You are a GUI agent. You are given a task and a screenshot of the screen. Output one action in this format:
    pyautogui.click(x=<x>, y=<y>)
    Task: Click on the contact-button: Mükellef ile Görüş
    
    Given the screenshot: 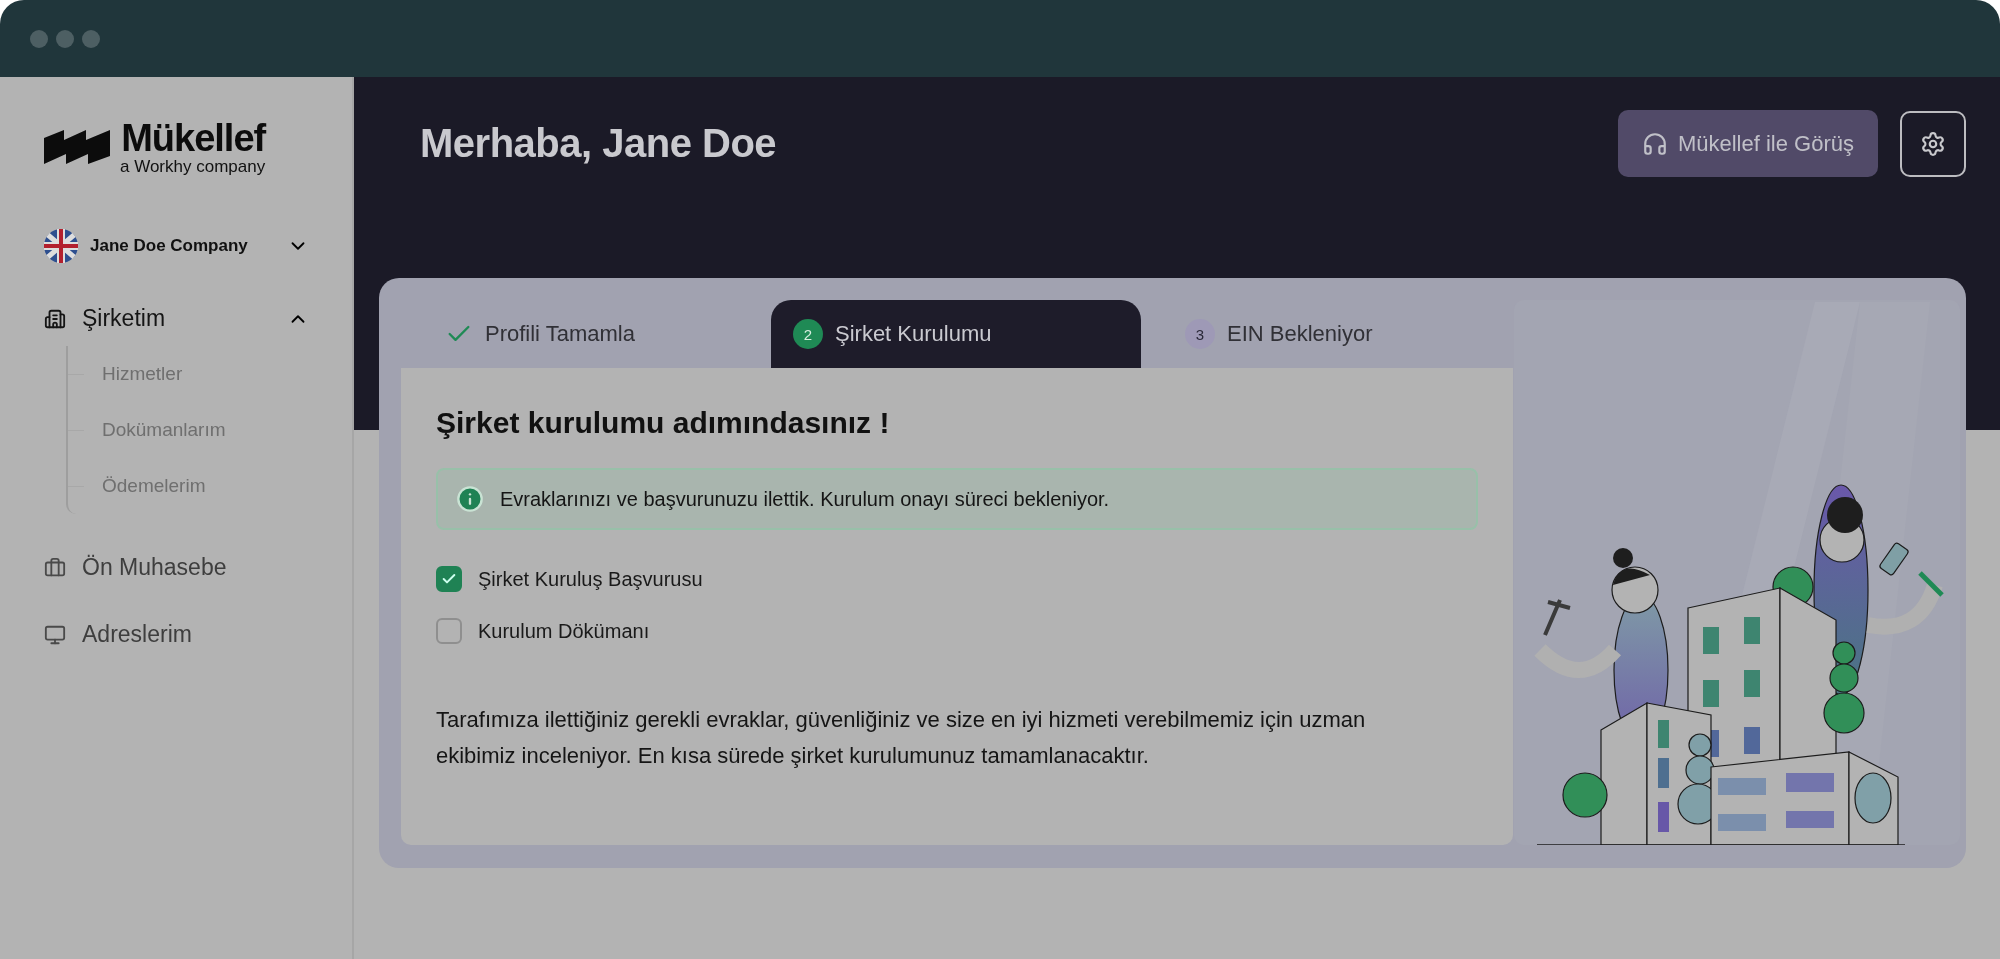 What is the action you would take?
    pyautogui.click(x=1747, y=143)
    